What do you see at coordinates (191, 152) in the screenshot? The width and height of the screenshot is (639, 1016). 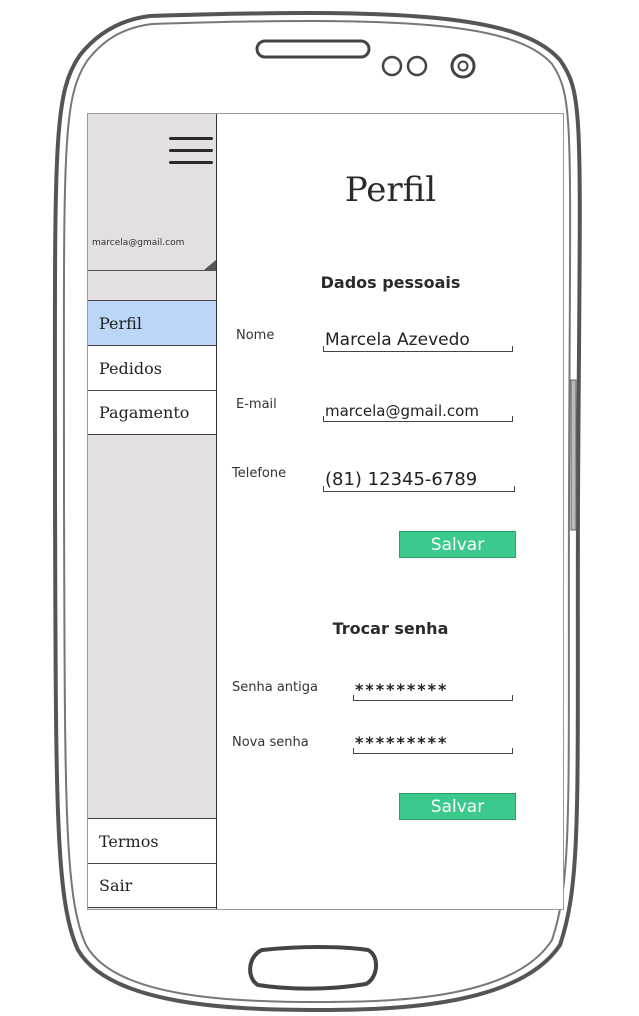 I see `menu-icon` at bounding box center [191, 152].